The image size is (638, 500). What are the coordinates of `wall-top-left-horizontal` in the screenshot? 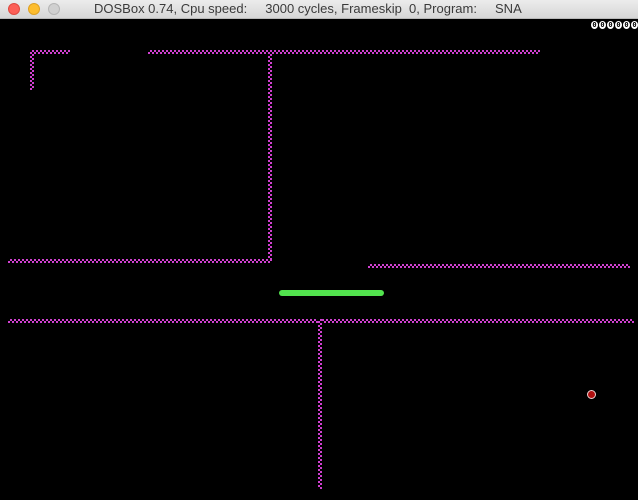 It's located at (50, 52).